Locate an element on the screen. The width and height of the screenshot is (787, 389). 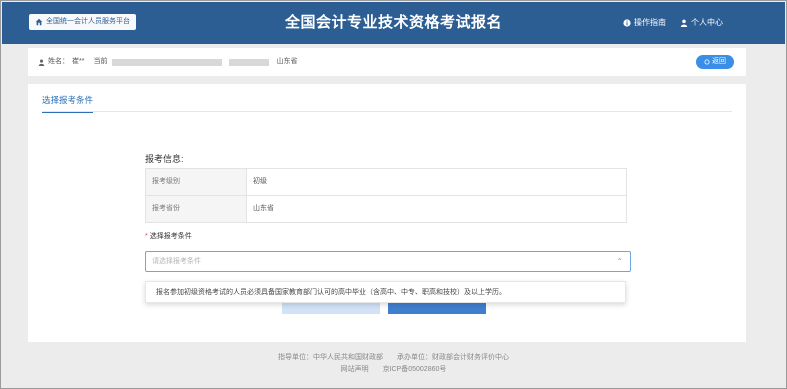
condition-select: 请选择报考条件 ⌃ is located at coordinates (388, 261).